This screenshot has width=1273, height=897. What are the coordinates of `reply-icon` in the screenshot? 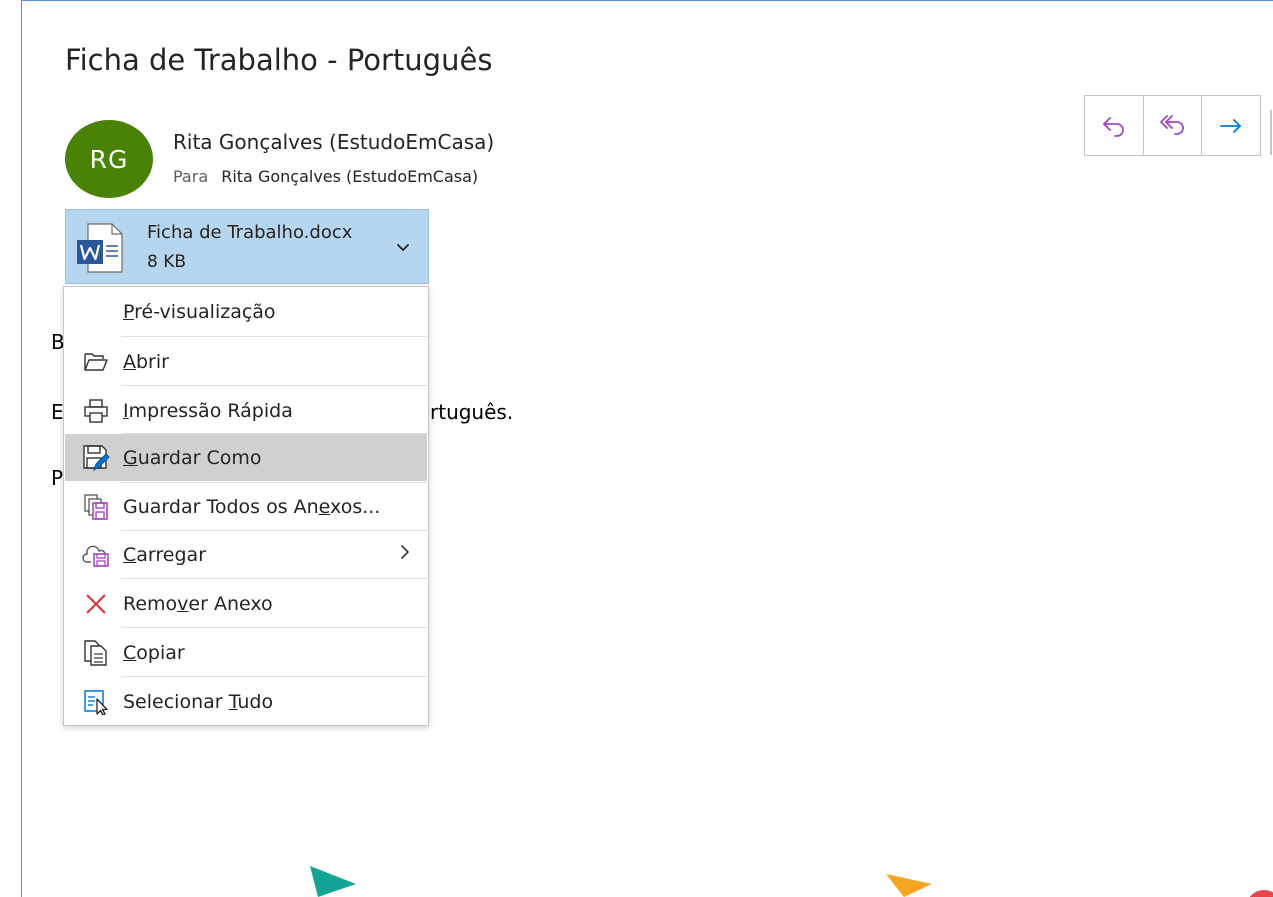 It's located at (1113, 126).